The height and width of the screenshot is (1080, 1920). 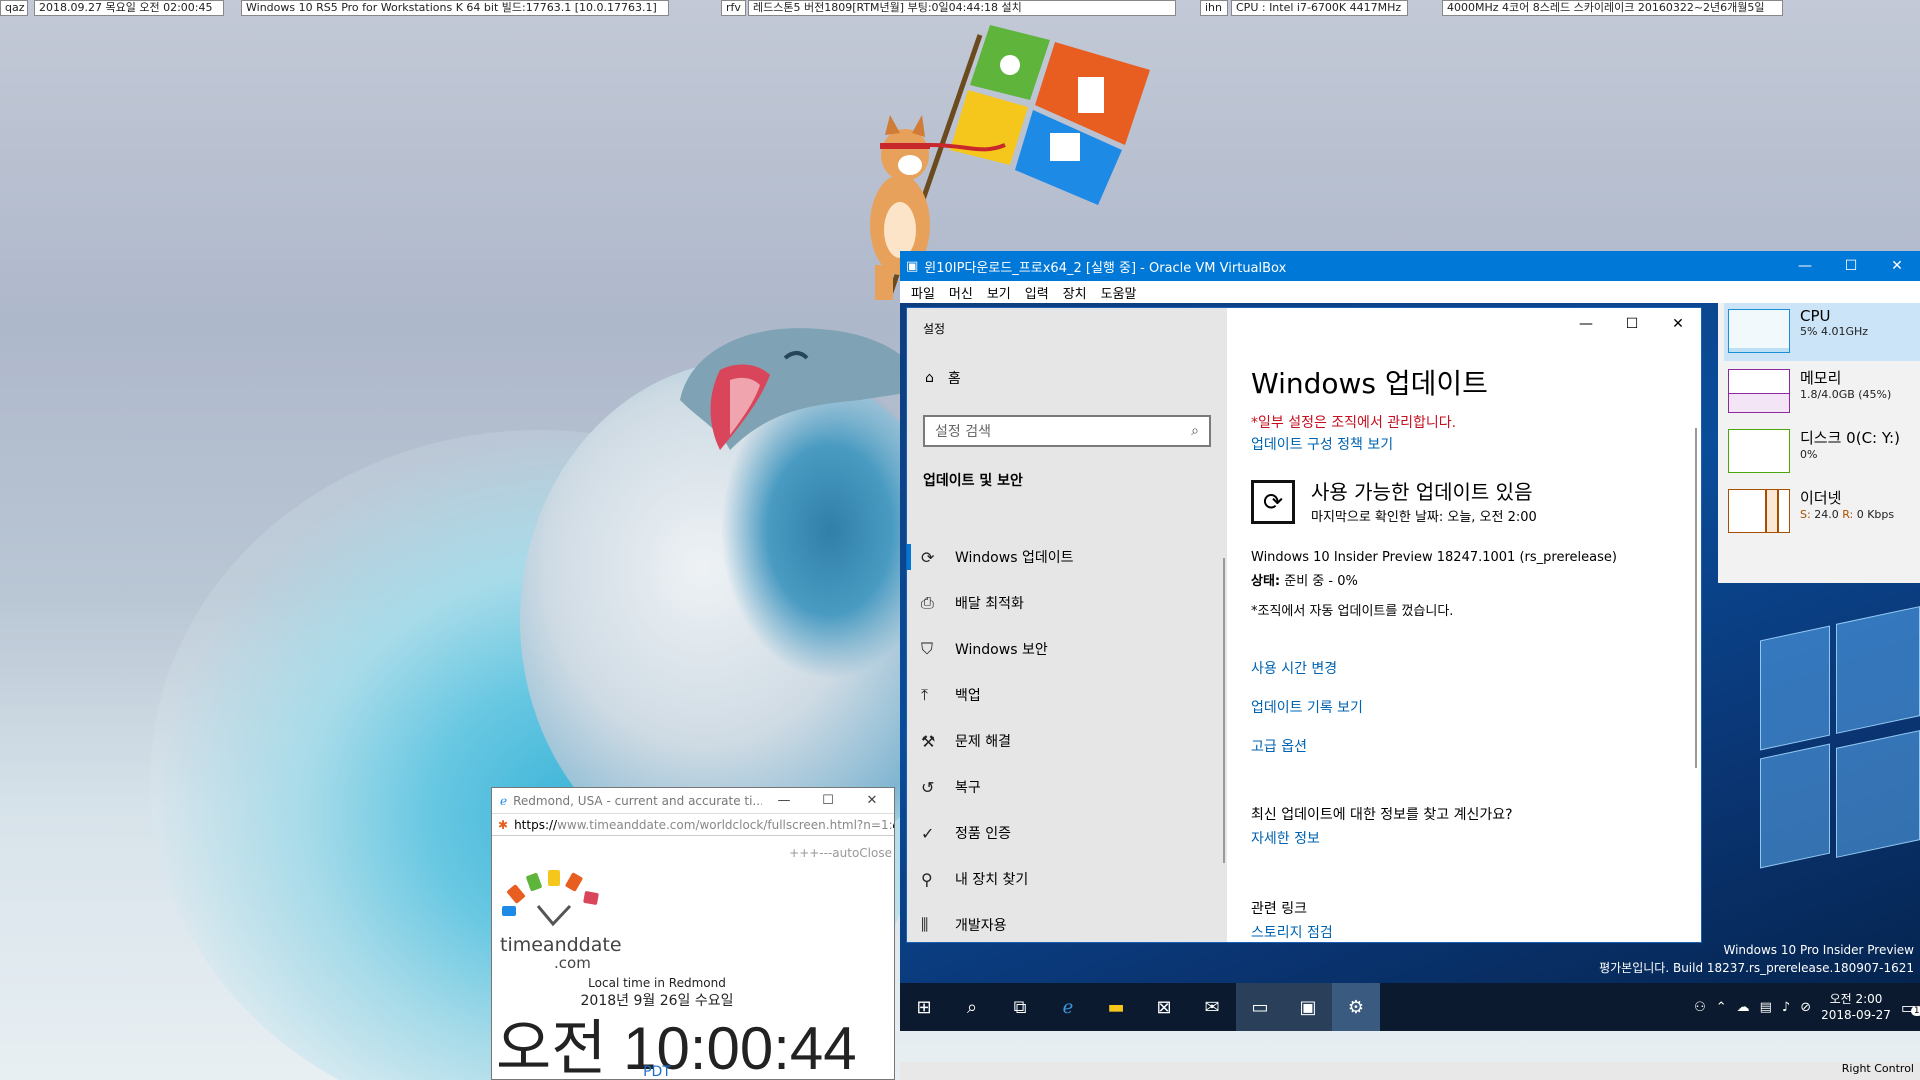 What do you see at coordinates (1279, 746) in the screenshot?
I see `advanced-options-link: 고급 옵션` at bounding box center [1279, 746].